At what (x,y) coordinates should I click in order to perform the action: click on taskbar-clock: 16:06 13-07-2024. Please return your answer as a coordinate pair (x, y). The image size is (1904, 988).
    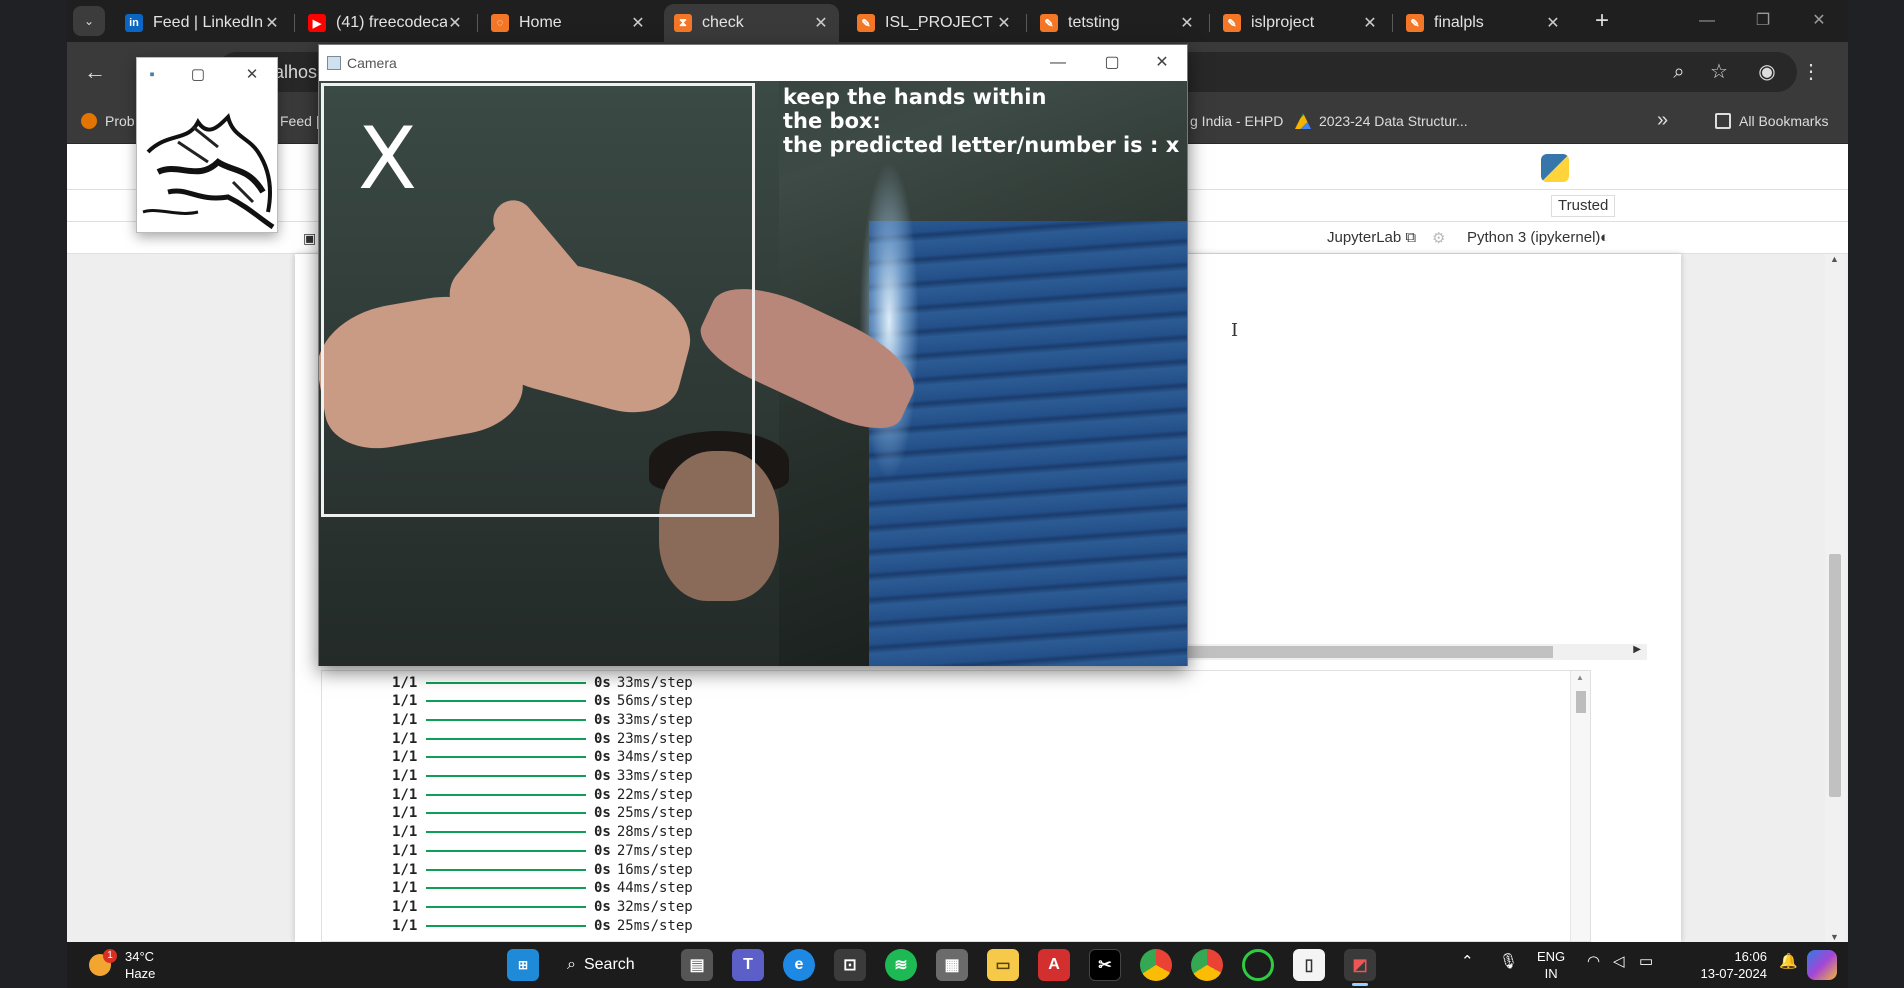
    Looking at the image, I should click on (1722, 965).